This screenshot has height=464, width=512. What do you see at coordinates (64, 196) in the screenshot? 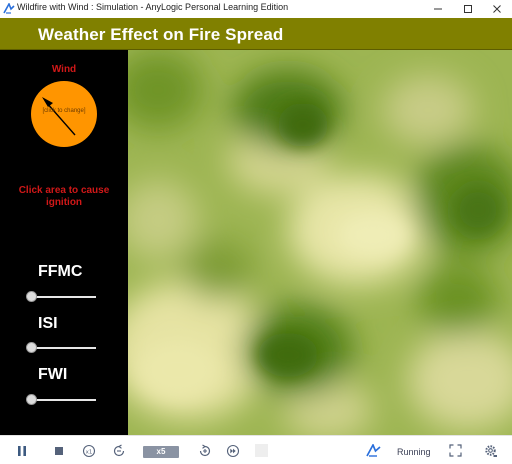
I see `ignition-hint: Click area to cause ignition` at bounding box center [64, 196].